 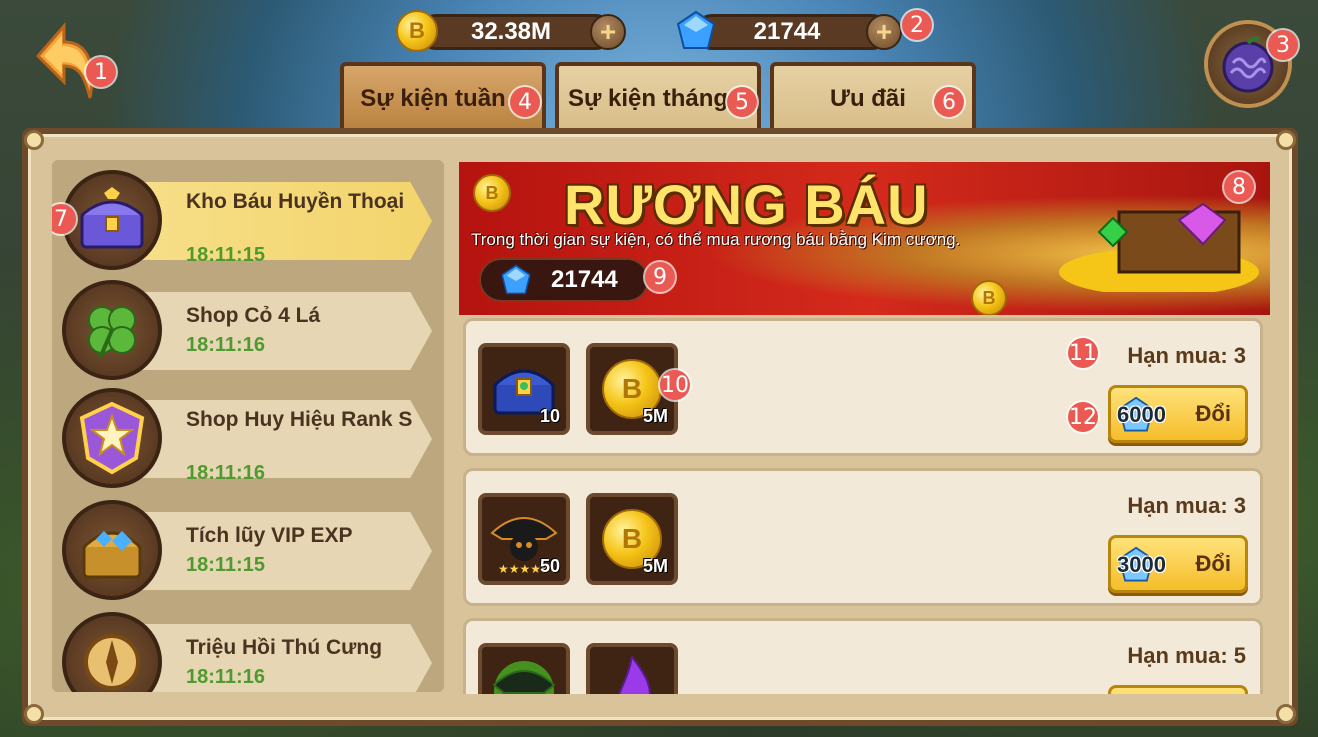 What do you see at coordinates (746, 204) in the screenshot?
I see `banner-title: RƯƠNG BÁU` at bounding box center [746, 204].